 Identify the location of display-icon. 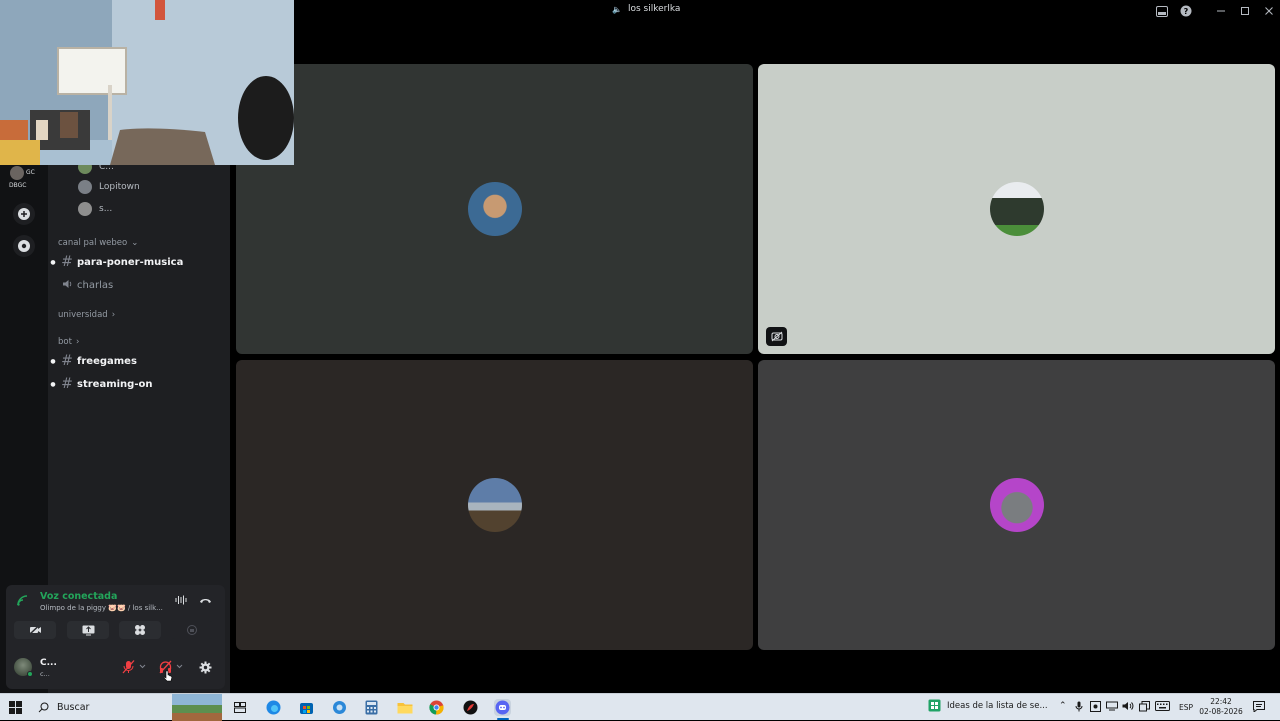
(1144, 708).